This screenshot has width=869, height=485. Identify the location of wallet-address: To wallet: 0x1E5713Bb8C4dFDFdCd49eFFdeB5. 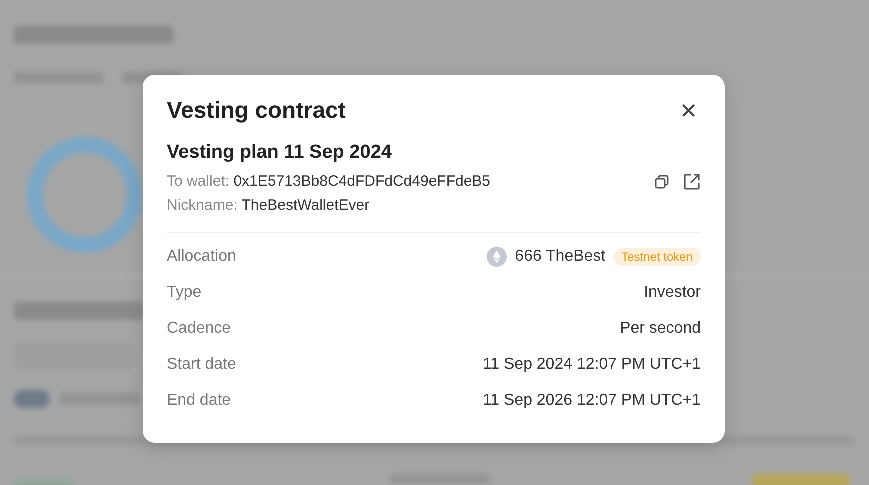
(329, 182).